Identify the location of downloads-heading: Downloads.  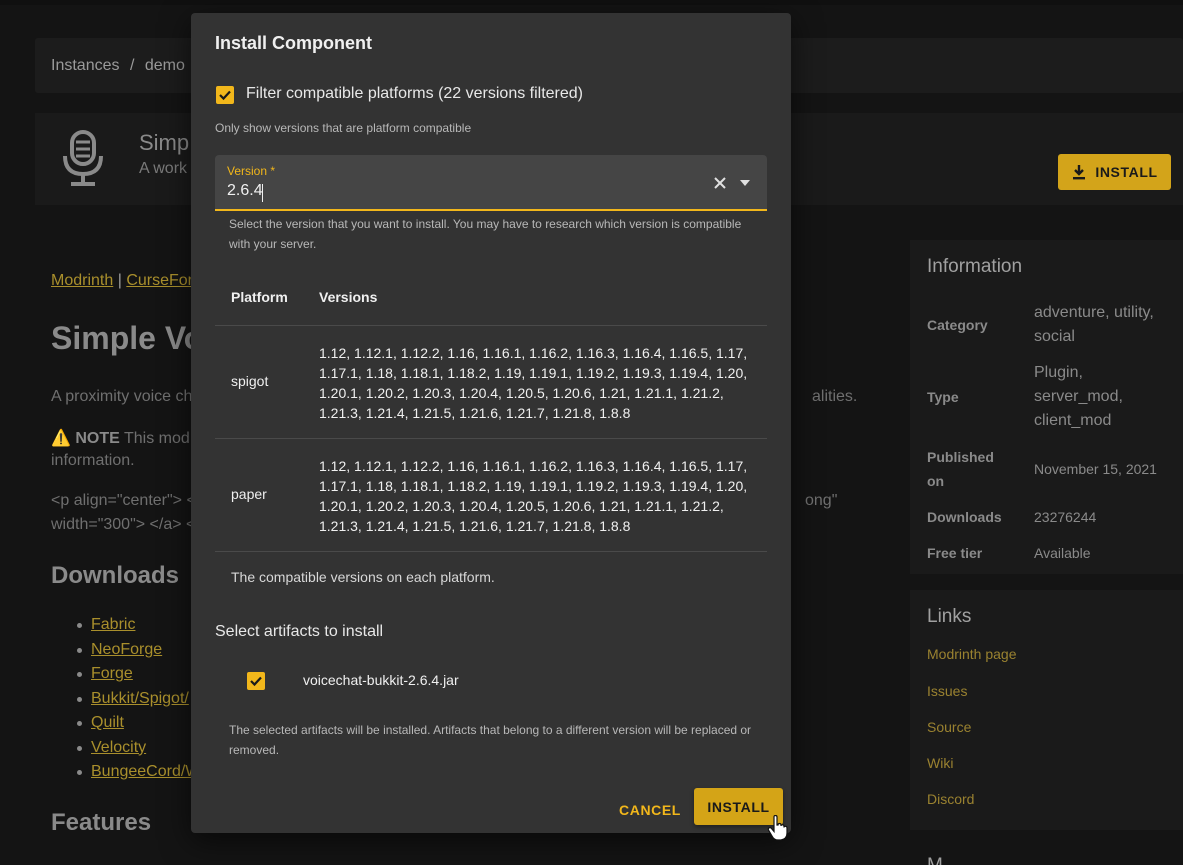
(115, 575).